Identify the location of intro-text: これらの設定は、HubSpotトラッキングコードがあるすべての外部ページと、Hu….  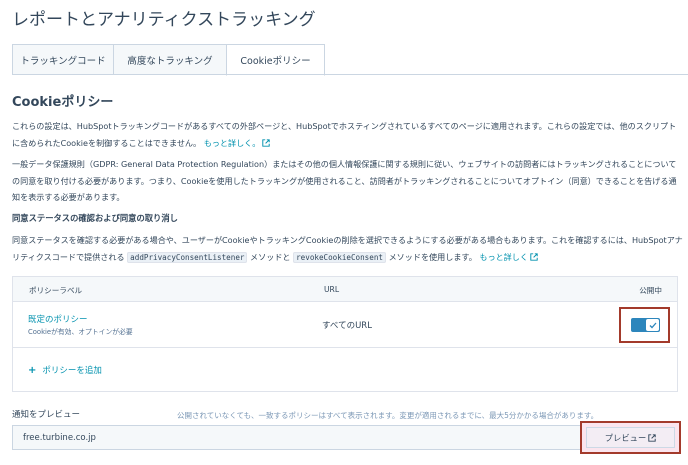
(344, 134).